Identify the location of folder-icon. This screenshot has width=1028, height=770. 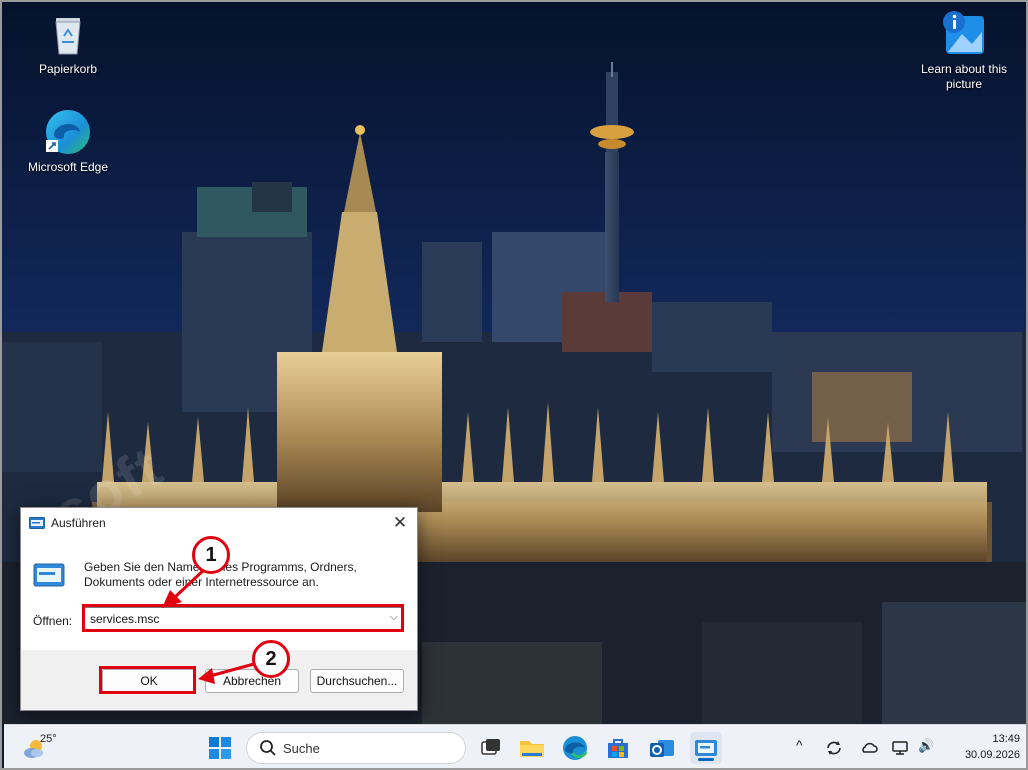
(532, 749).